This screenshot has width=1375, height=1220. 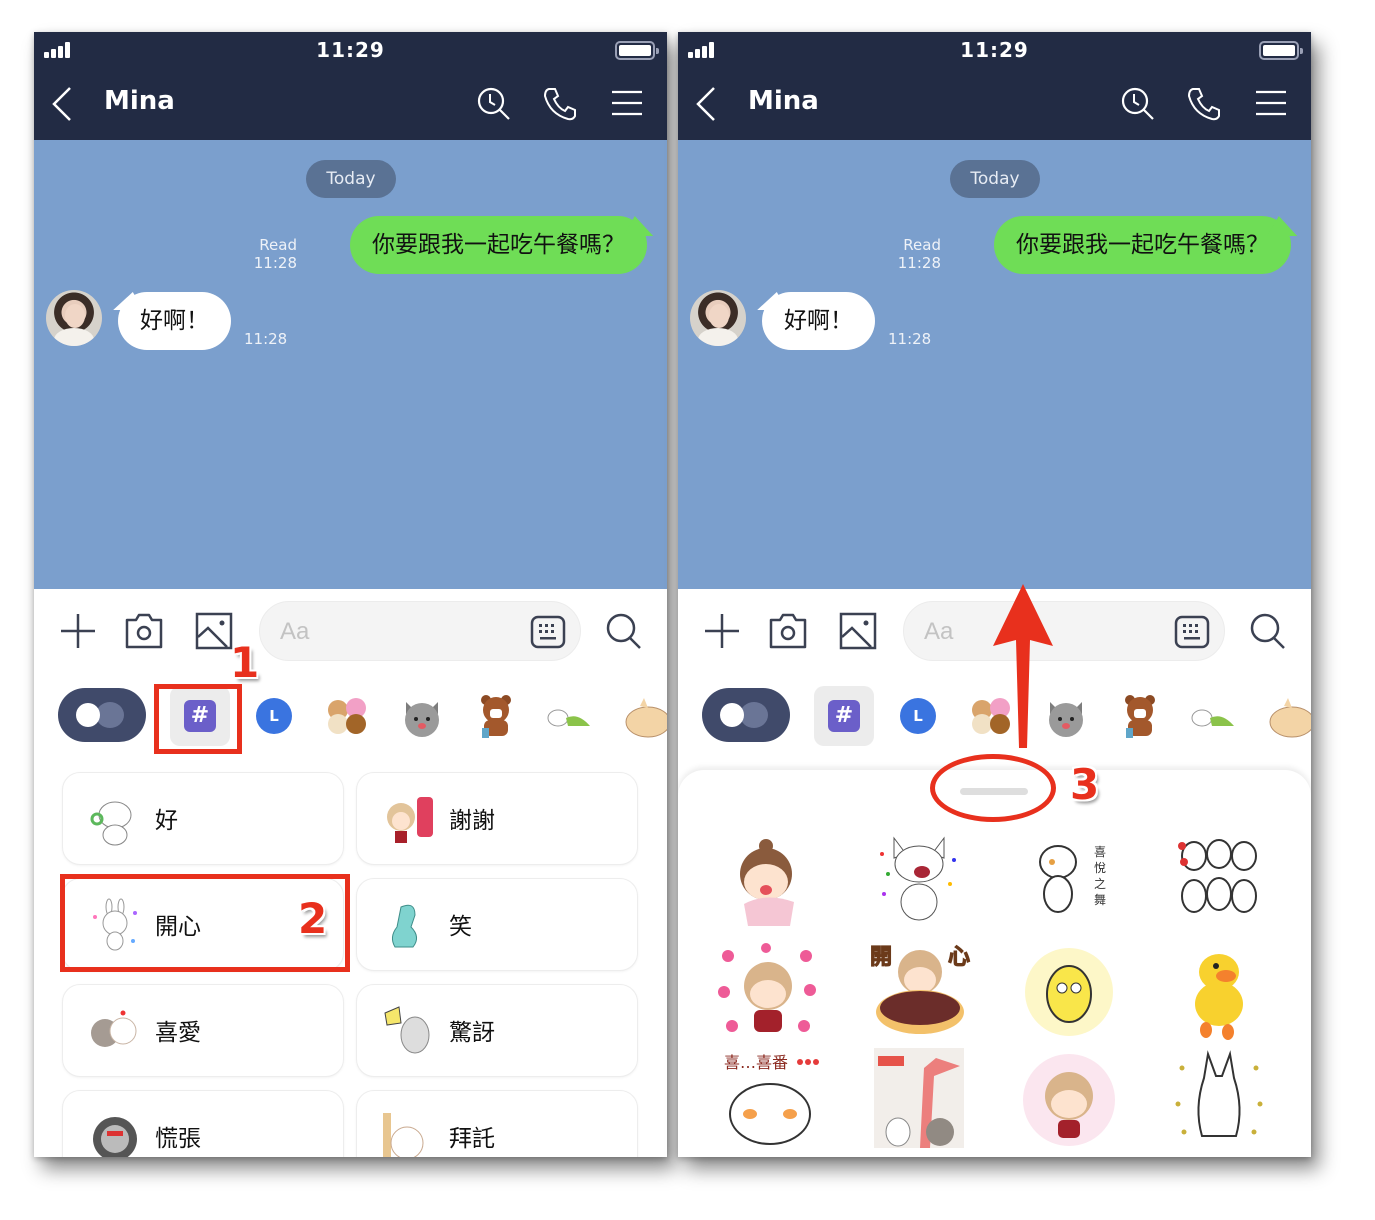 I want to click on keyword-card-笑: 笑, so click(x=497, y=924).